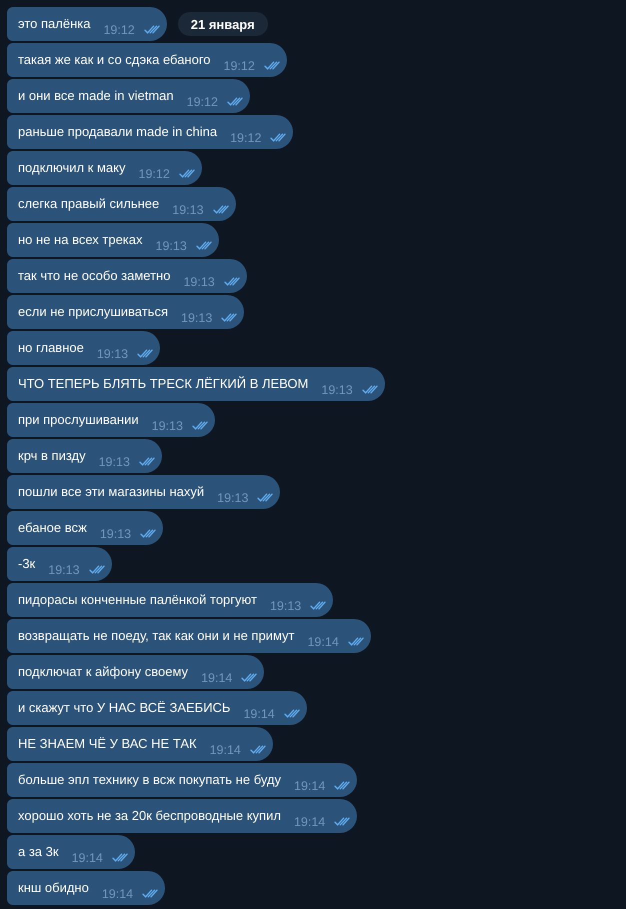 Image resolution: width=626 pixels, height=909 pixels. Describe the element at coordinates (52, 528) in the screenshot. I see `message-text: ебаное всж` at that location.